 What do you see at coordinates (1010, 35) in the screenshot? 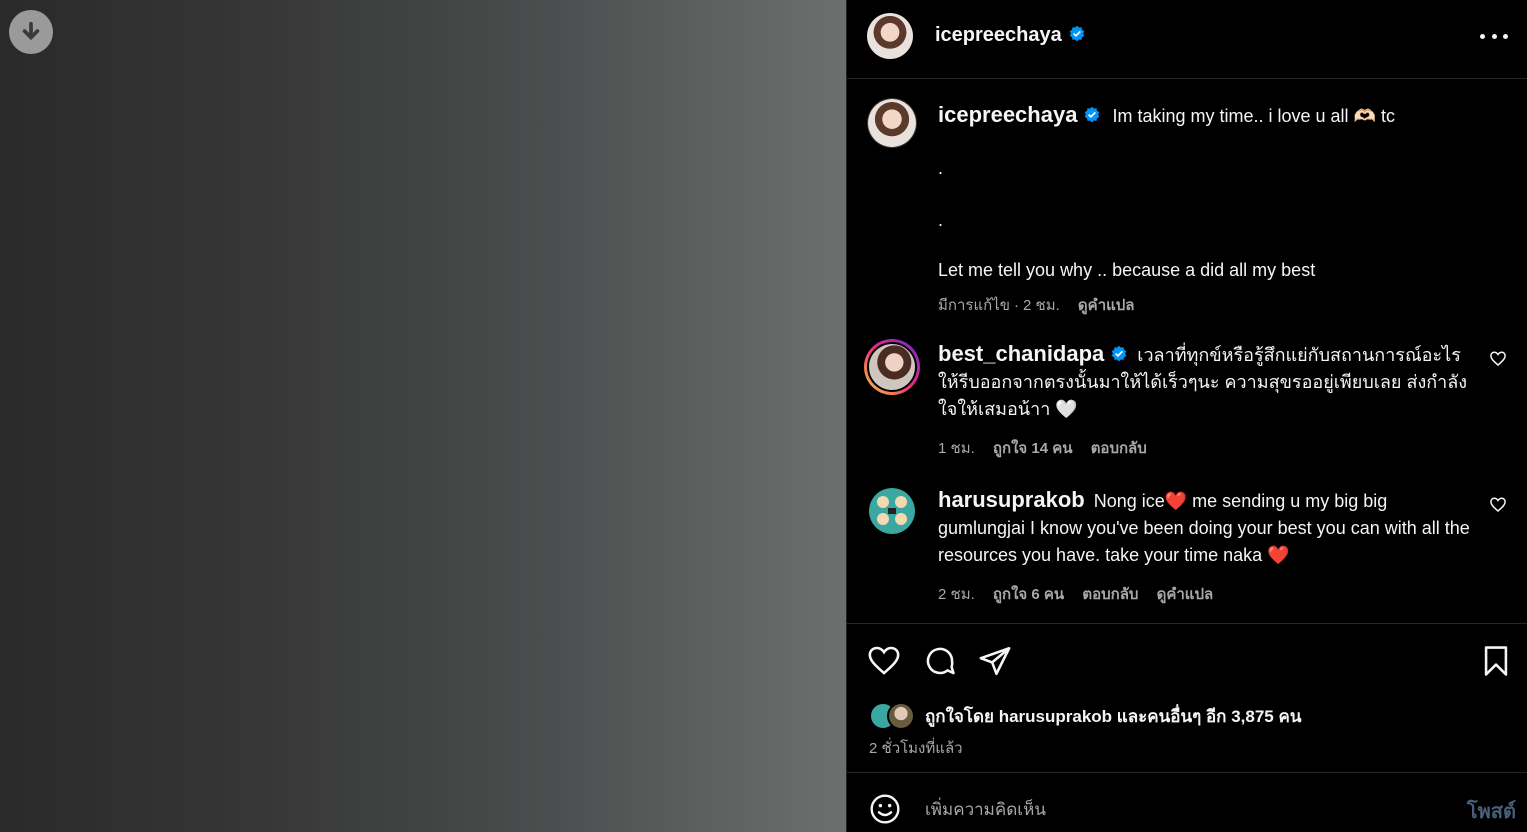
I see `header-username: icepreechaya` at bounding box center [1010, 35].